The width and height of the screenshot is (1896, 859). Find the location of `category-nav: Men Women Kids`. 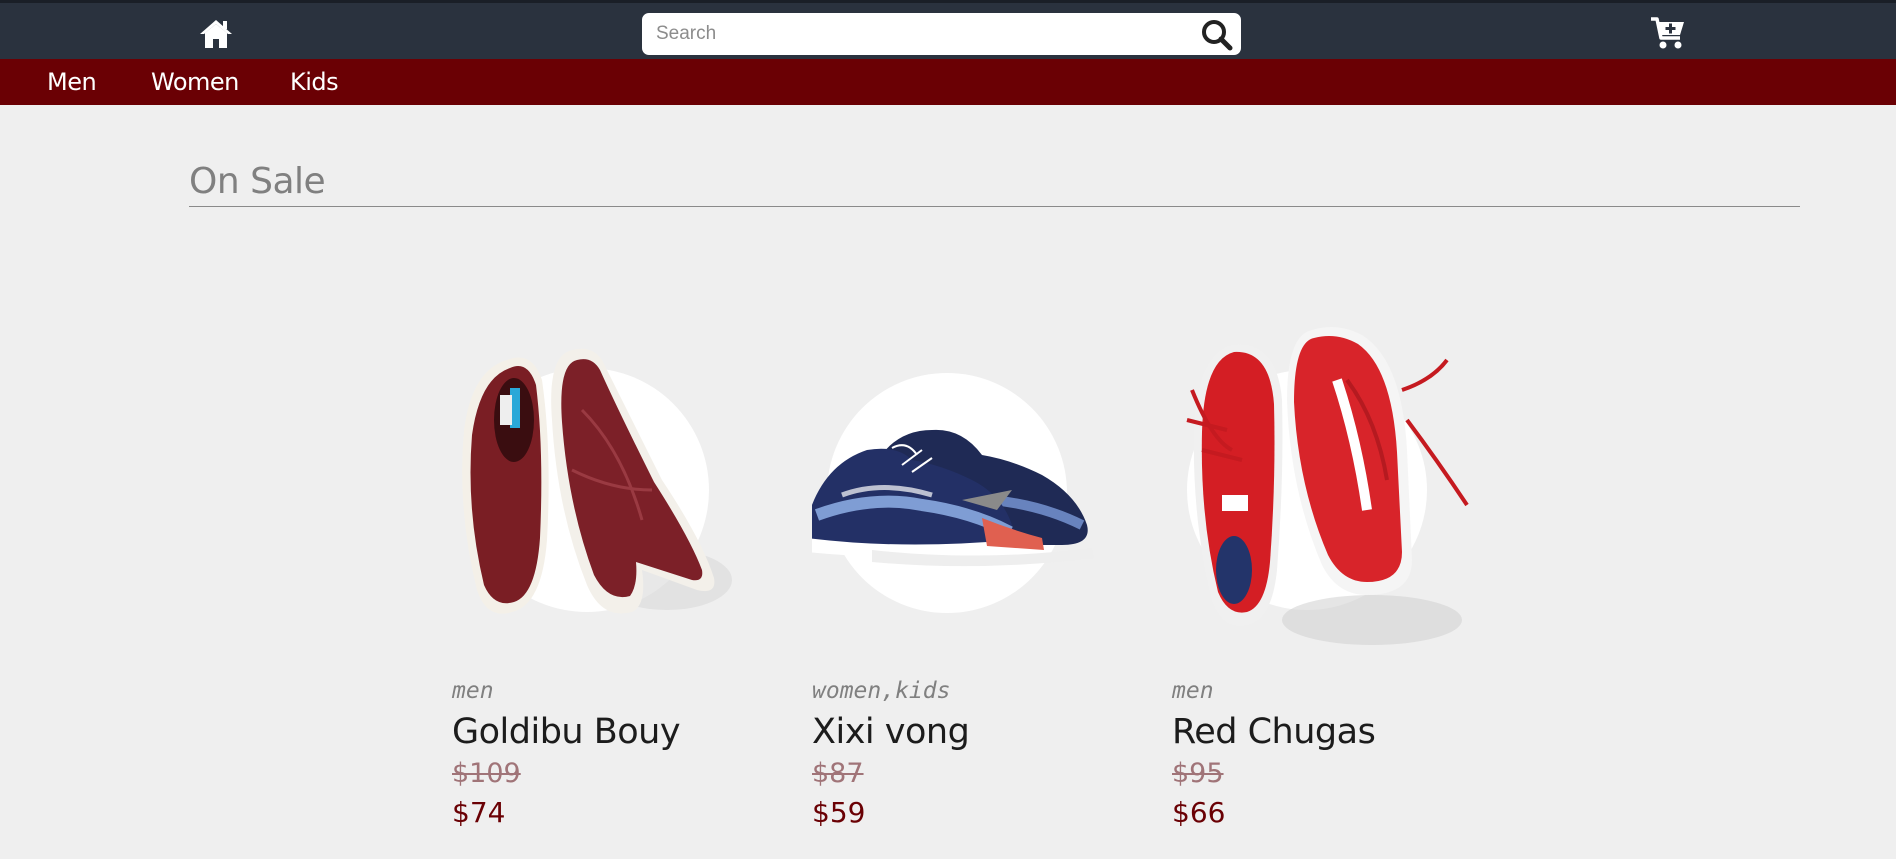

category-nav: Men Women Kids is located at coordinates (948, 82).